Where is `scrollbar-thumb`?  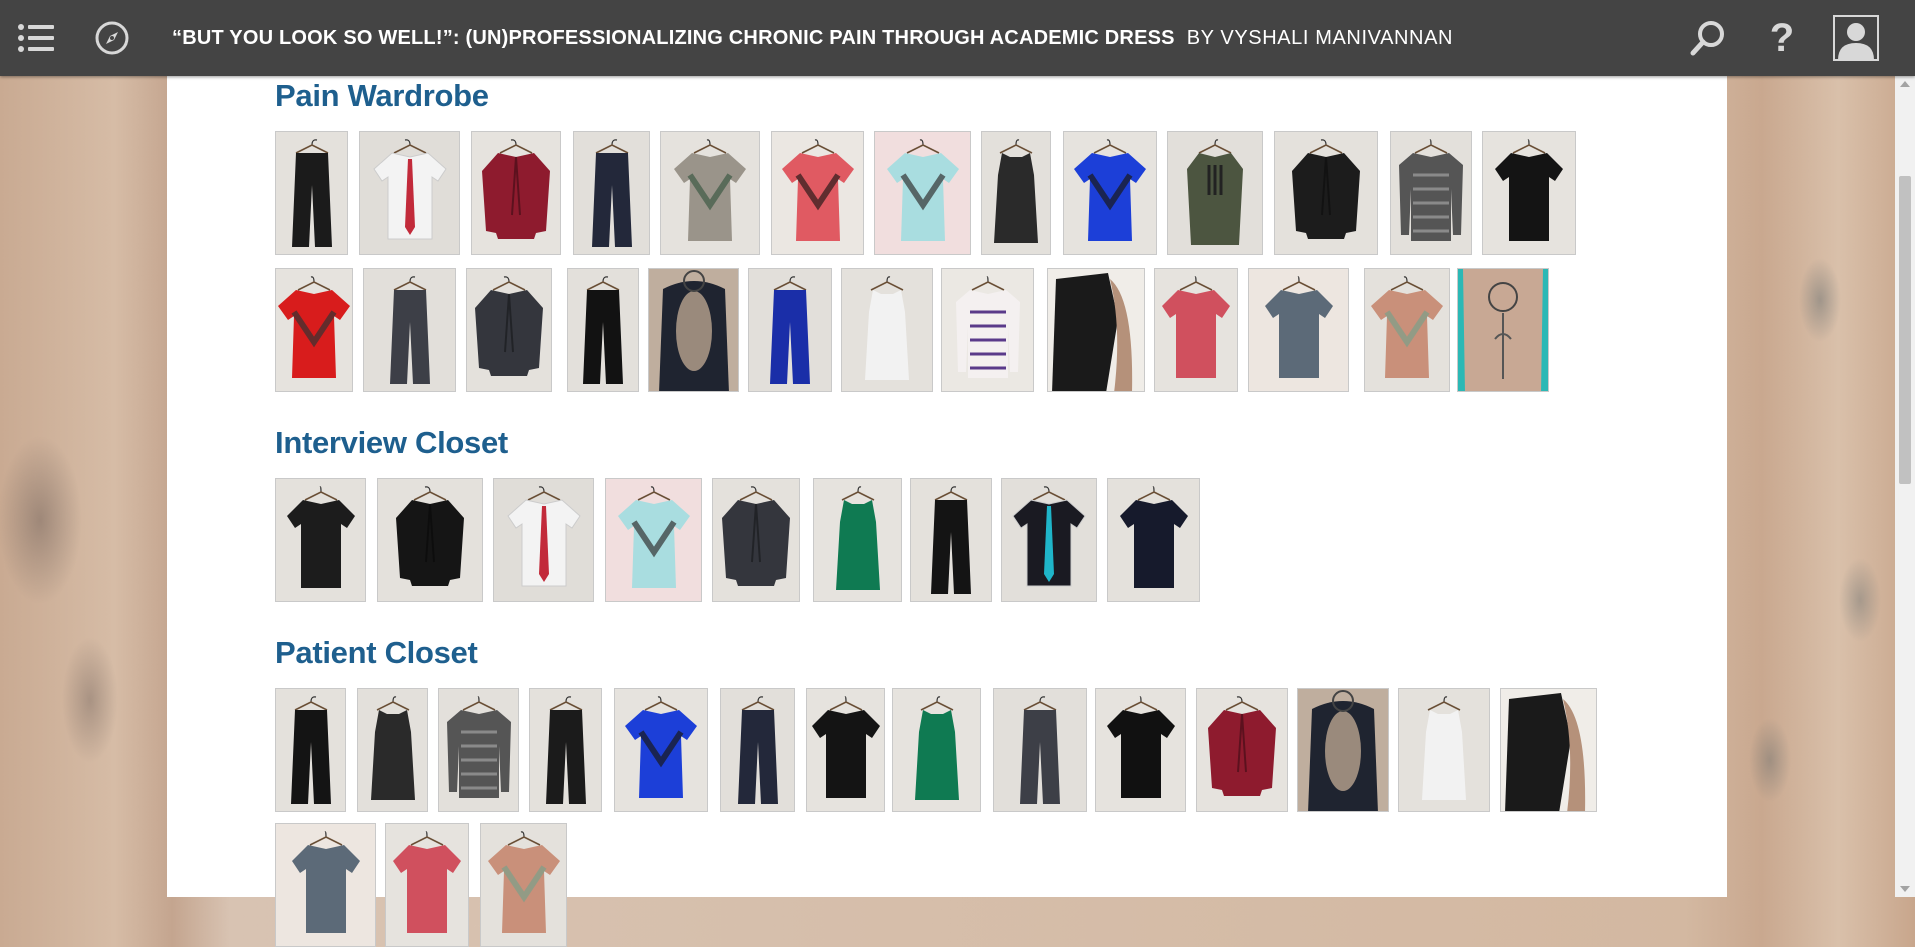 scrollbar-thumb is located at coordinates (1905, 330).